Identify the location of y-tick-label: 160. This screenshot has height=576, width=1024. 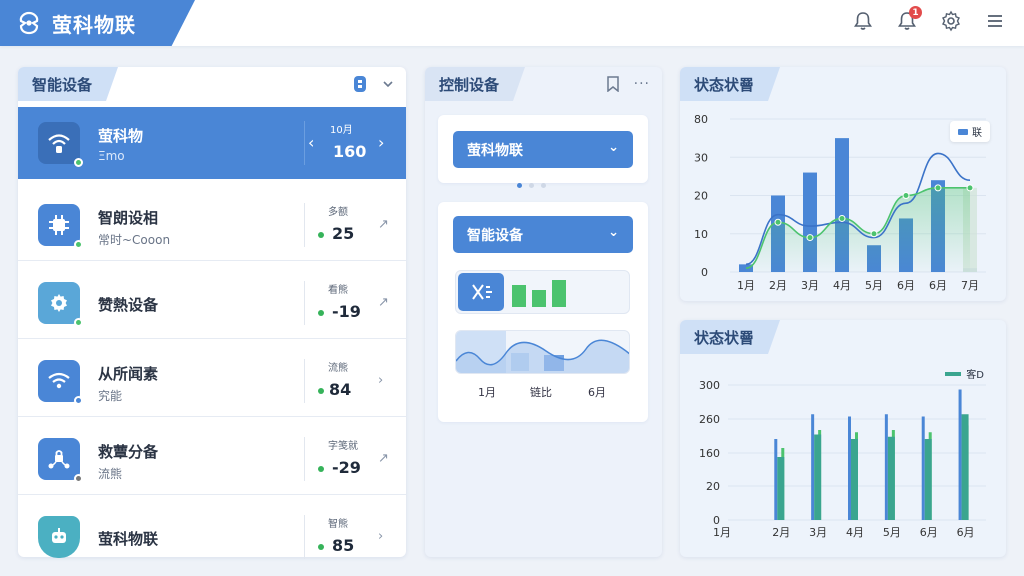
(709, 453).